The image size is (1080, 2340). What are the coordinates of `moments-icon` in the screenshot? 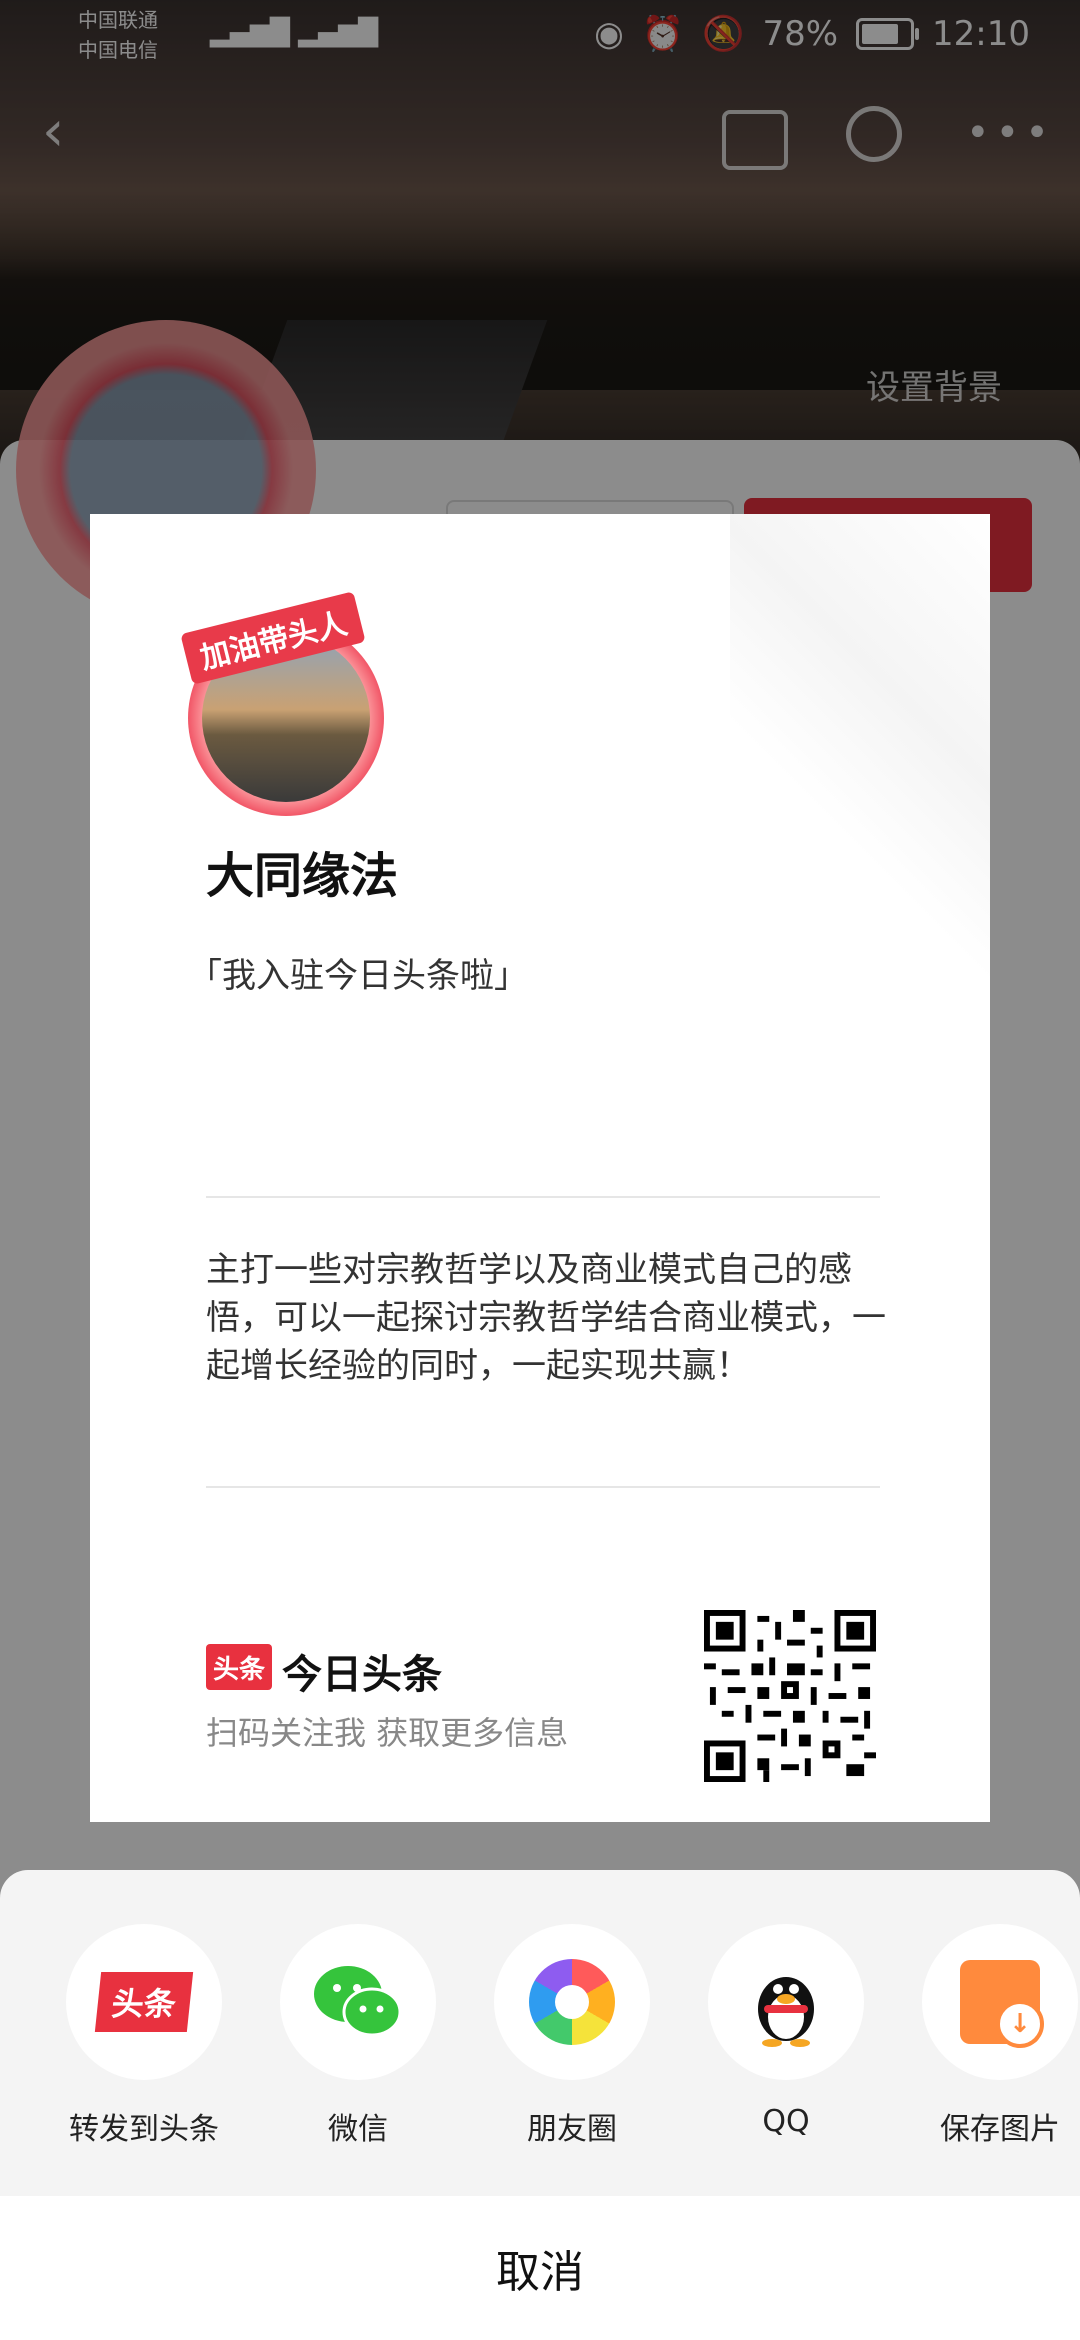 It's located at (572, 2002).